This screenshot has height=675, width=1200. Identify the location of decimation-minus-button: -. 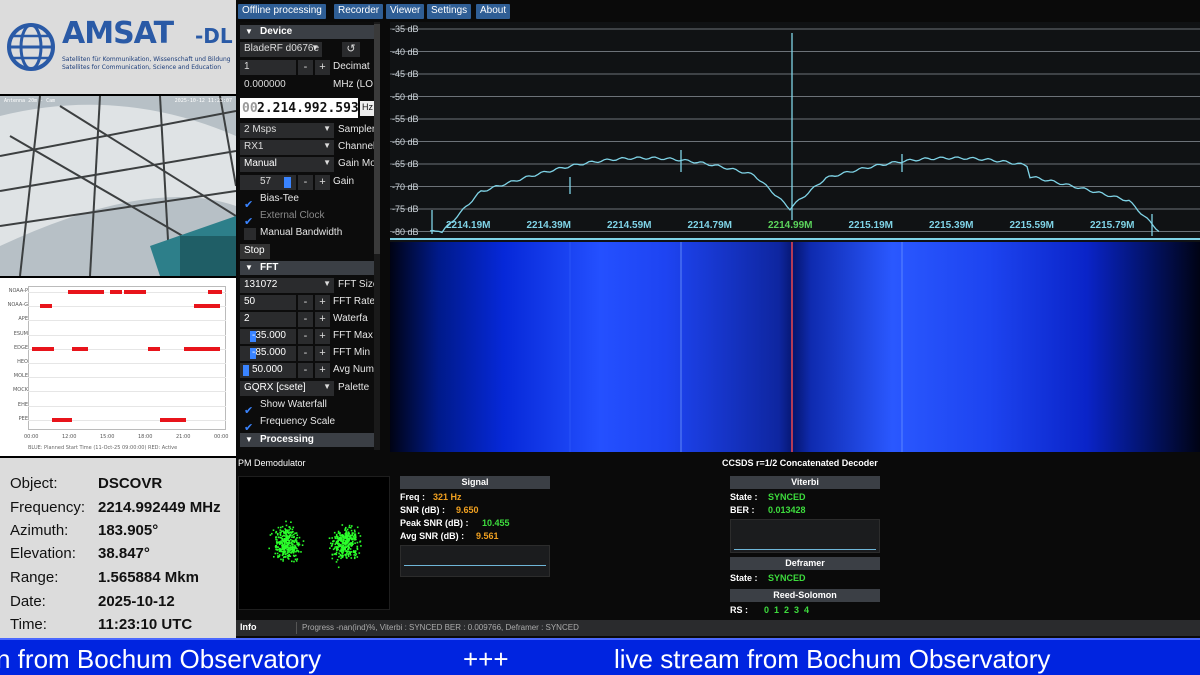
(305, 67).